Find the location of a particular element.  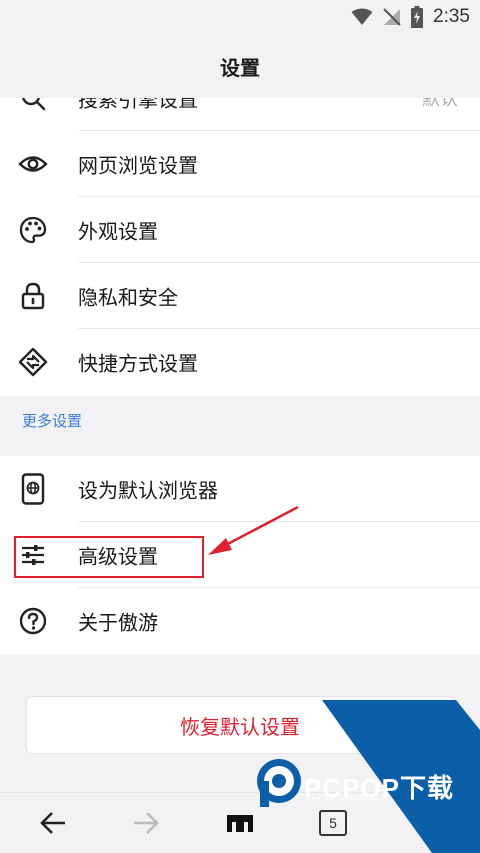

settings-item-label: 快捷方式设置 is located at coordinates (138, 363).